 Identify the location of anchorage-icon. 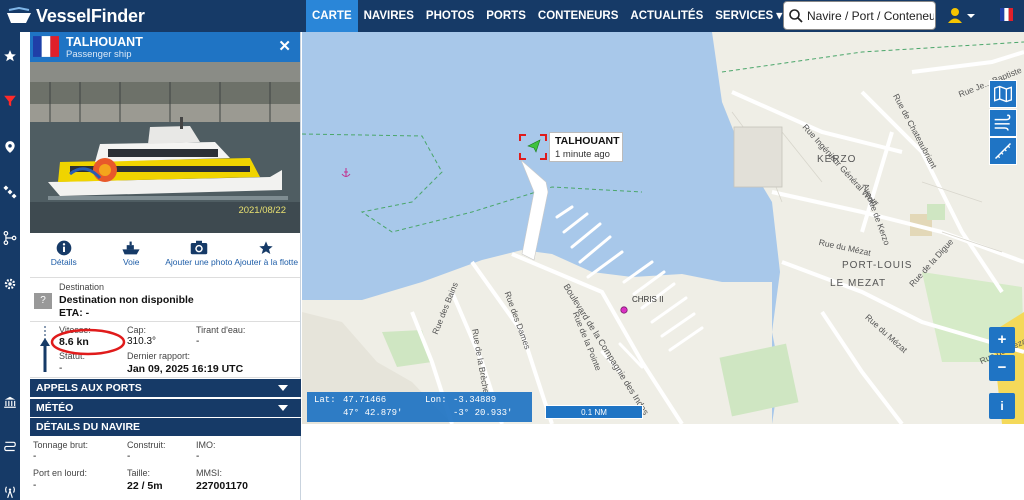
(346, 172).